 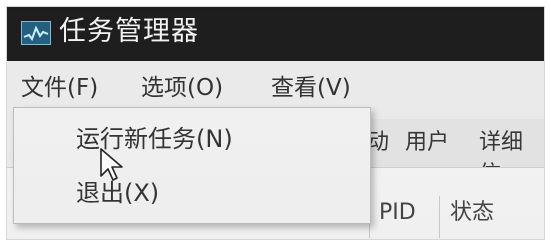 What do you see at coordinates (439, 217) in the screenshot?
I see `column-divider` at bounding box center [439, 217].